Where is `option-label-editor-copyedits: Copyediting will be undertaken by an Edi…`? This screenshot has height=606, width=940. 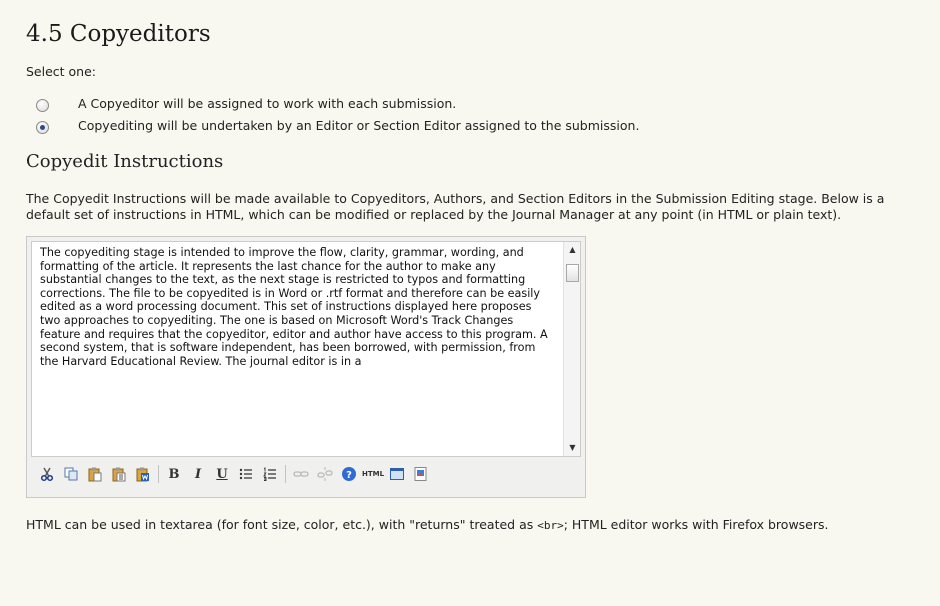 option-label-editor-copyedits: Copyediting will be undertaken by an Edi… is located at coordinates (359, 125).